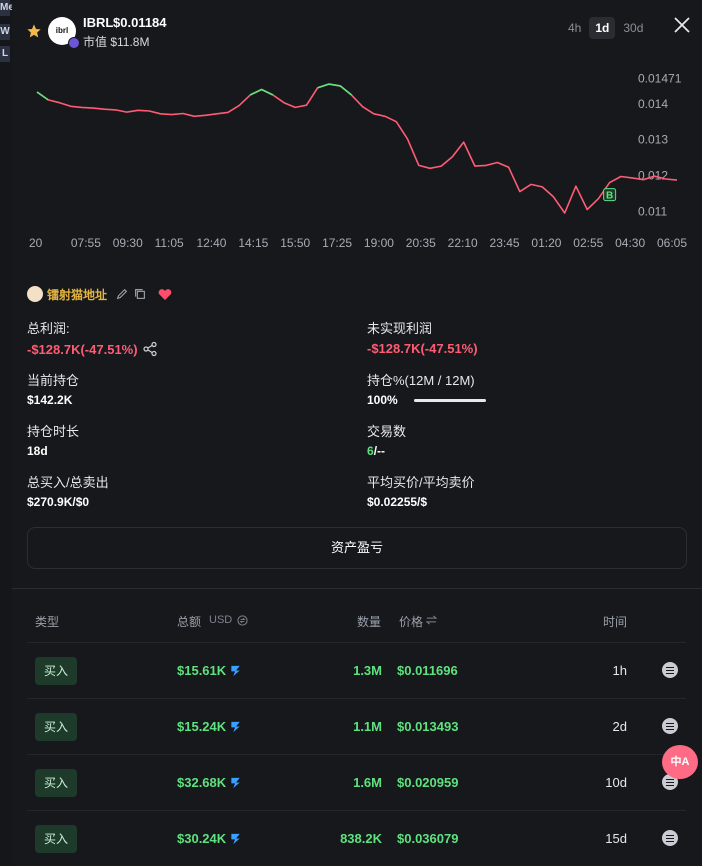 The height and width of the screenshot is (866, 702). What do you see at coordinates (422, 348) in the screenshot?
I see `unrealized-value: -$128.7K(-47.51%)` at bounding box center [422, 348].